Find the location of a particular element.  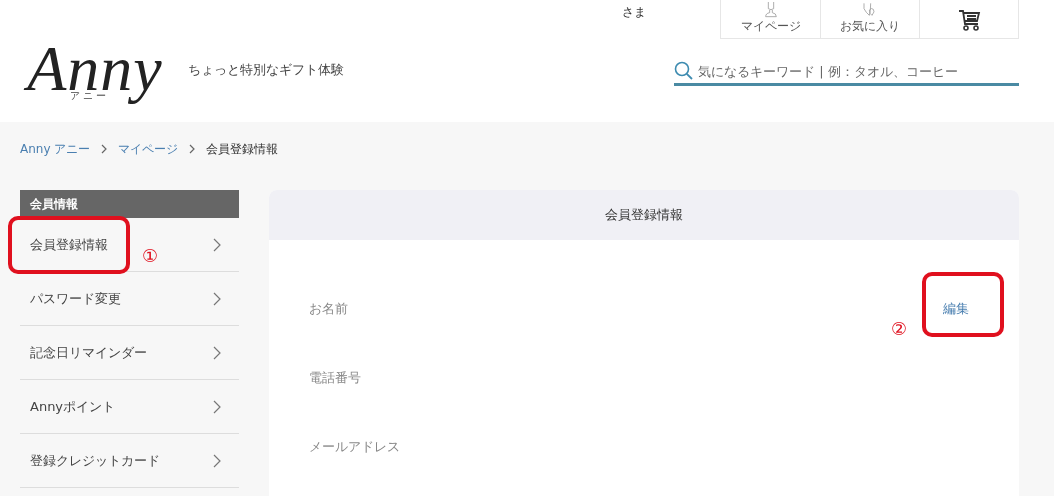

user-greeting: さま is located at coordinates (634, 12).